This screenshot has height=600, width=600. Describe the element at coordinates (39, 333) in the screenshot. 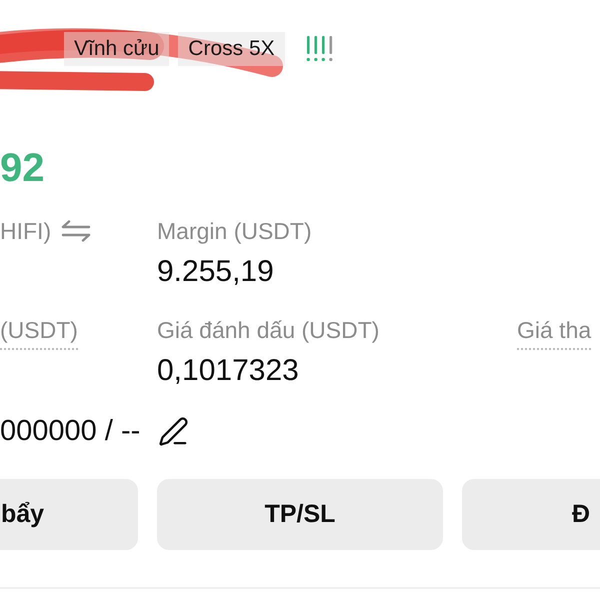

I see `field-label: (USDT)` at that location.